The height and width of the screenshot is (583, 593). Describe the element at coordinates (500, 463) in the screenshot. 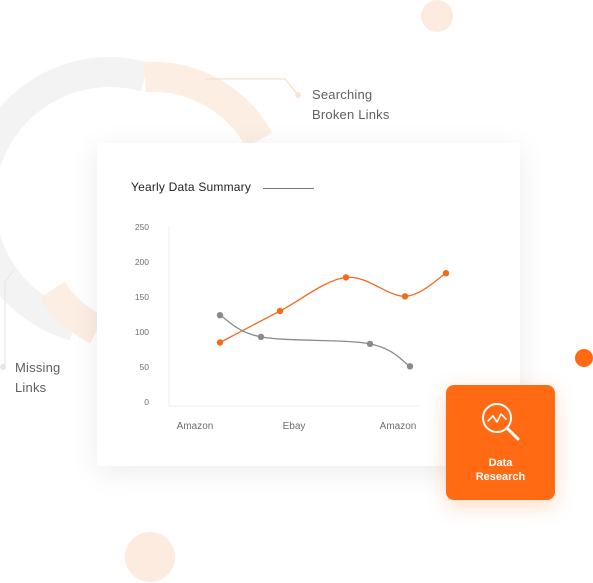

I see `tile-label-line1: Data` at that location.